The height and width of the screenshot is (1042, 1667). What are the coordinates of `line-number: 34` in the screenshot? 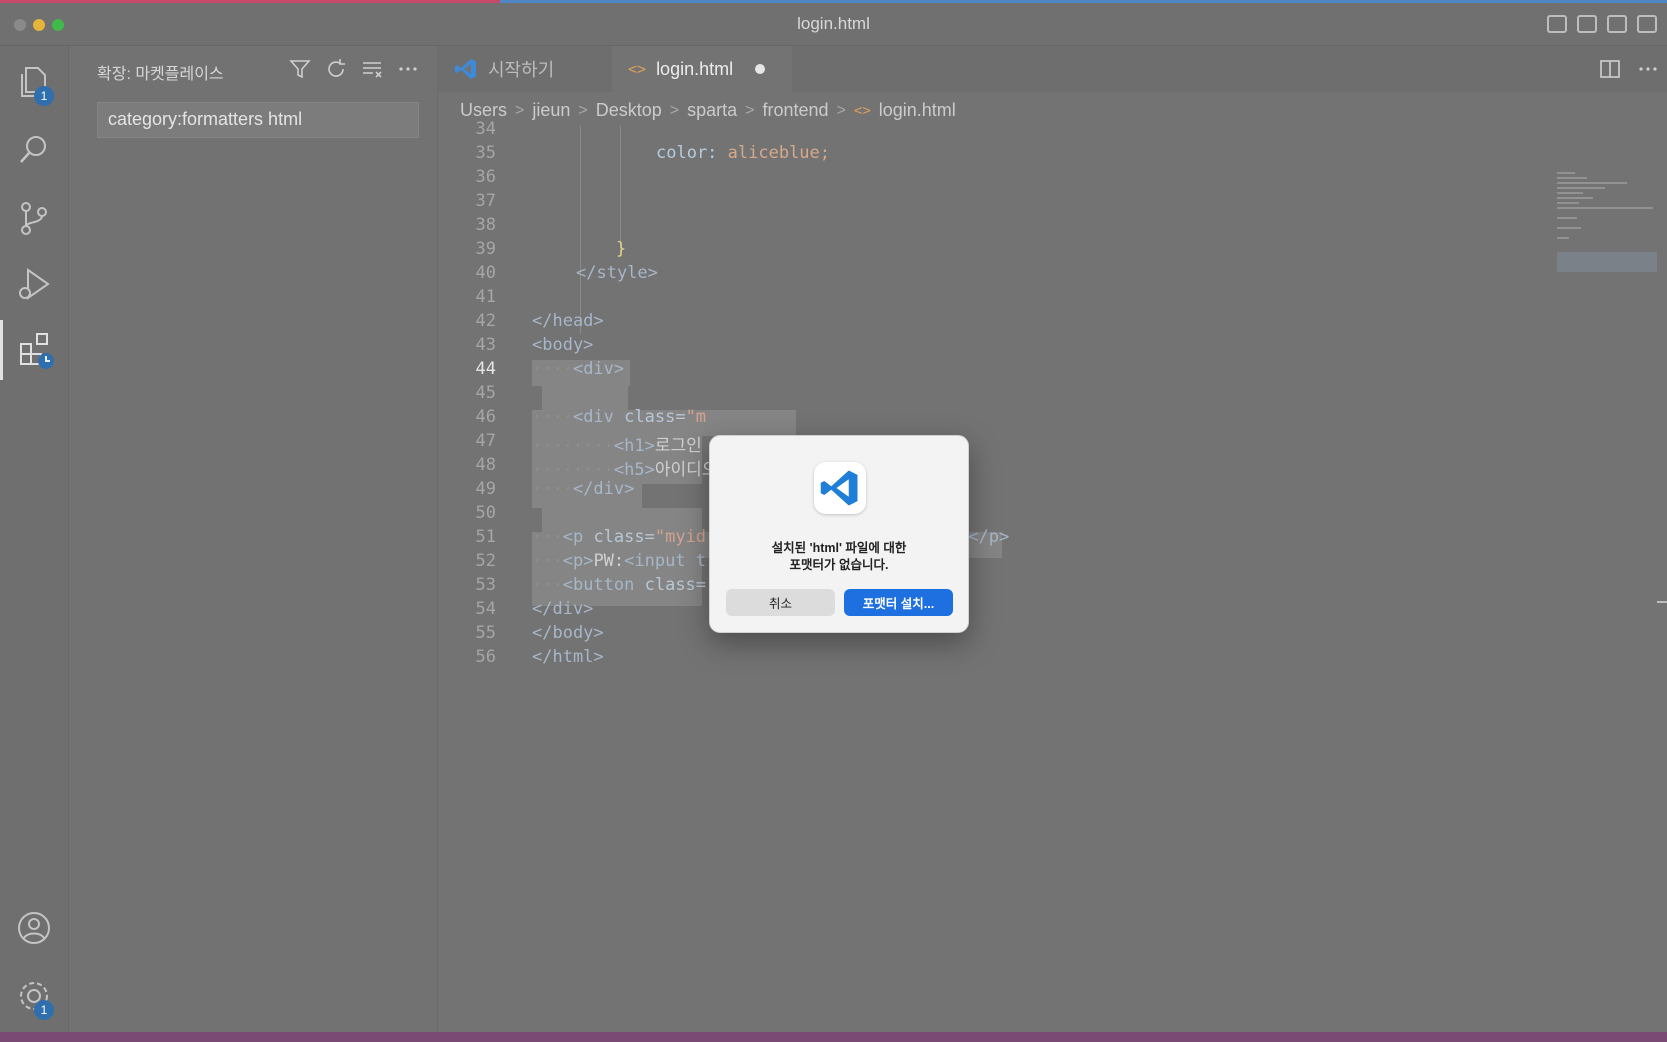 It's located at (485, 129).